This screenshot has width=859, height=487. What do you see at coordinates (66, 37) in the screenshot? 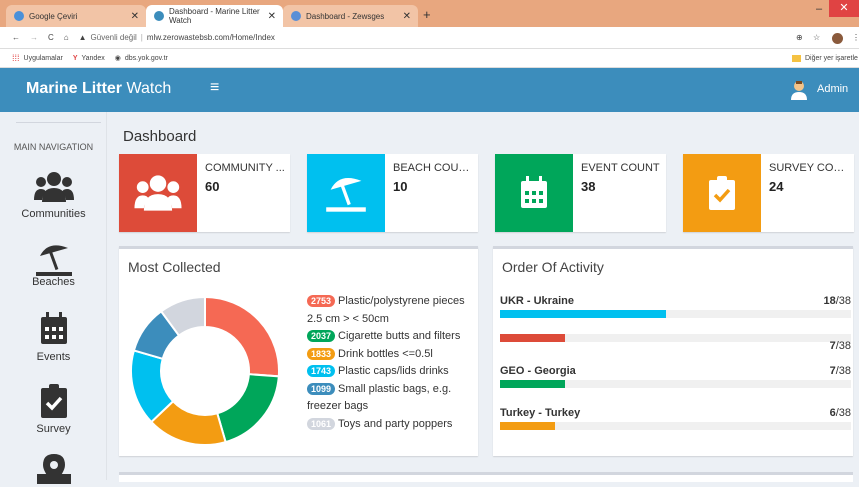
I see `home-icon: ⌂` at bounding box center [66, 37].